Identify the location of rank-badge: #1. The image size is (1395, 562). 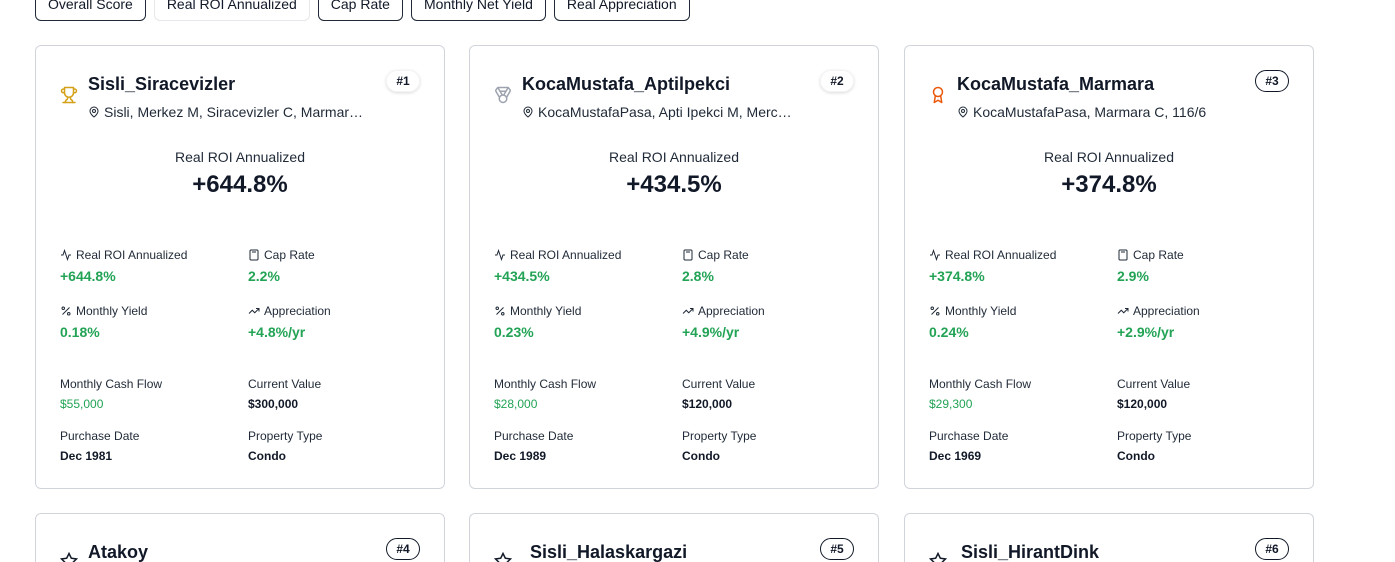
(403, 81).